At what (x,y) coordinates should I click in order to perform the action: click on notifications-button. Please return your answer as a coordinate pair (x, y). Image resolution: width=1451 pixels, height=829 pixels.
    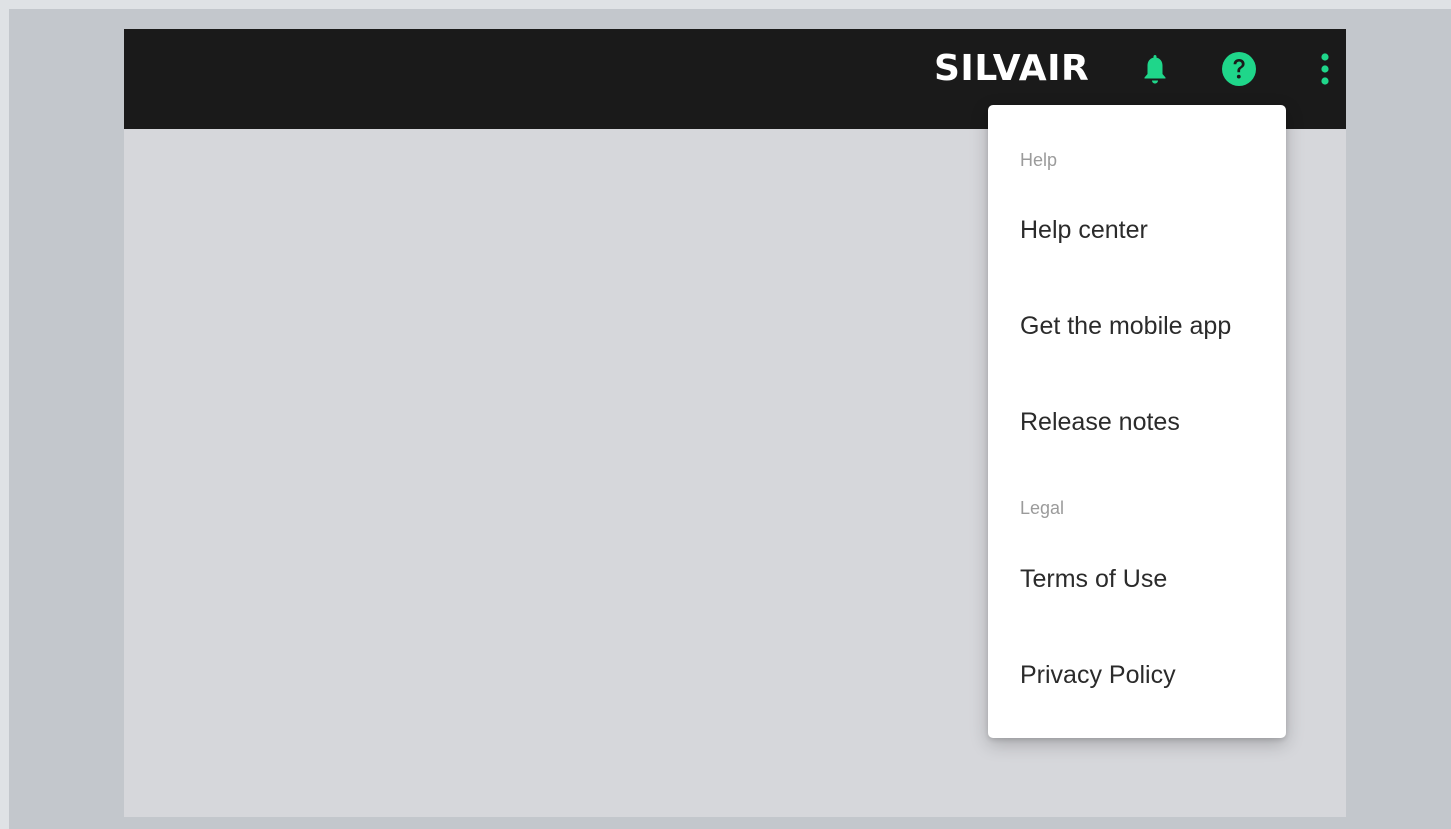
    Looking at the image, I should click on (1155, 69).